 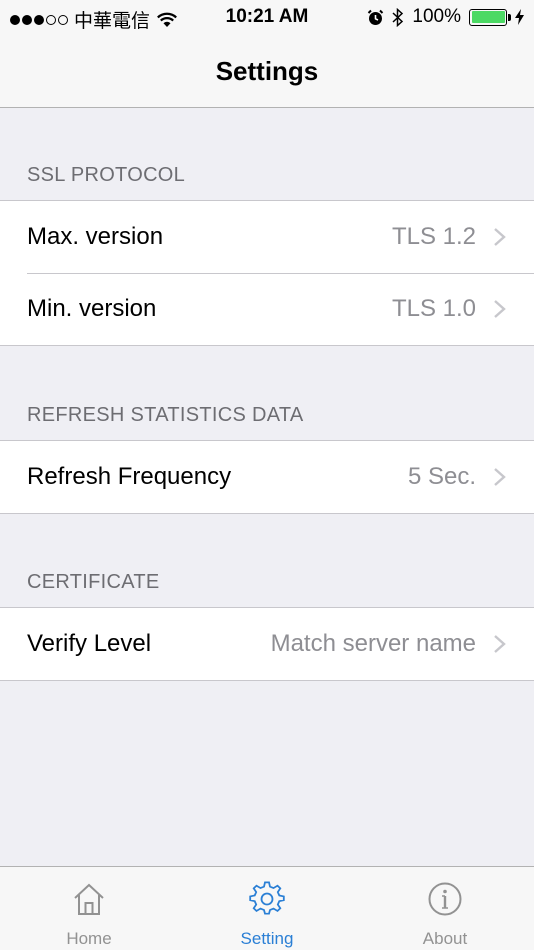 I want to click on row-value: 5 Sec., so click(x=441, y=476).